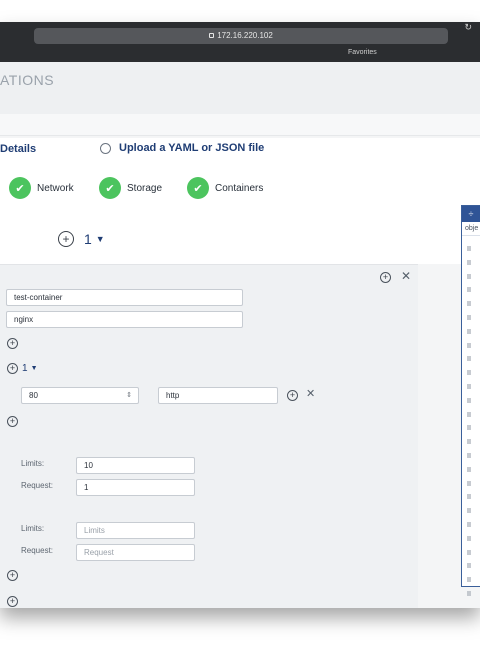 This screenshot has width=480, height=650. What do you see at coordinates (135, 465) in the screenshot?
I see `cpu-limits-field: 10` at bounding box center [135, 465].